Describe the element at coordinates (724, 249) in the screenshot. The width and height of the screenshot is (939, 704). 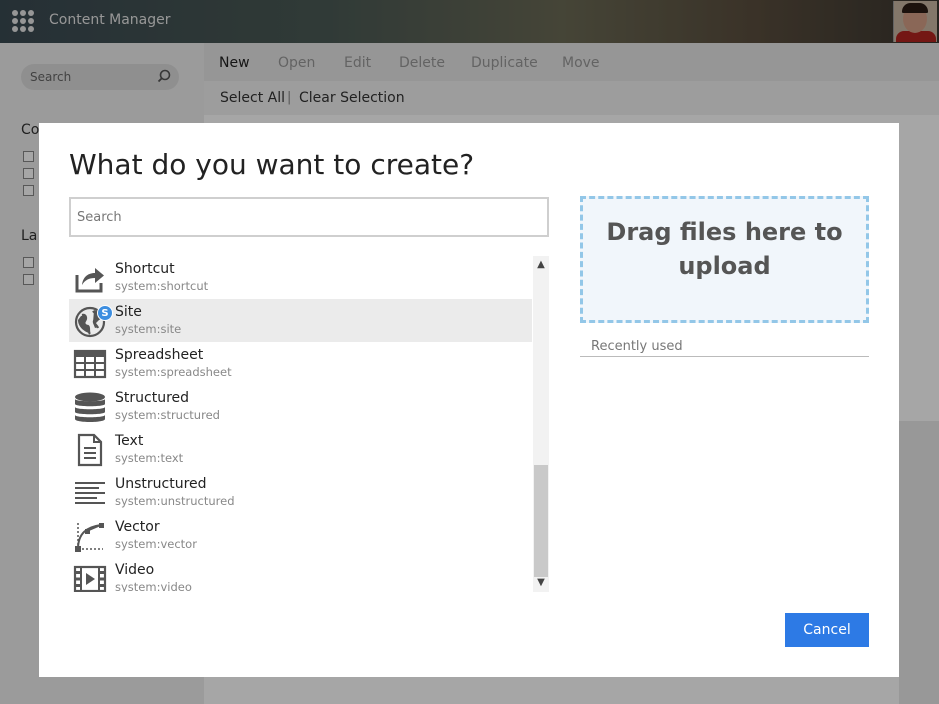
I see `dropzone-text: Drag files here to upload` at that location.